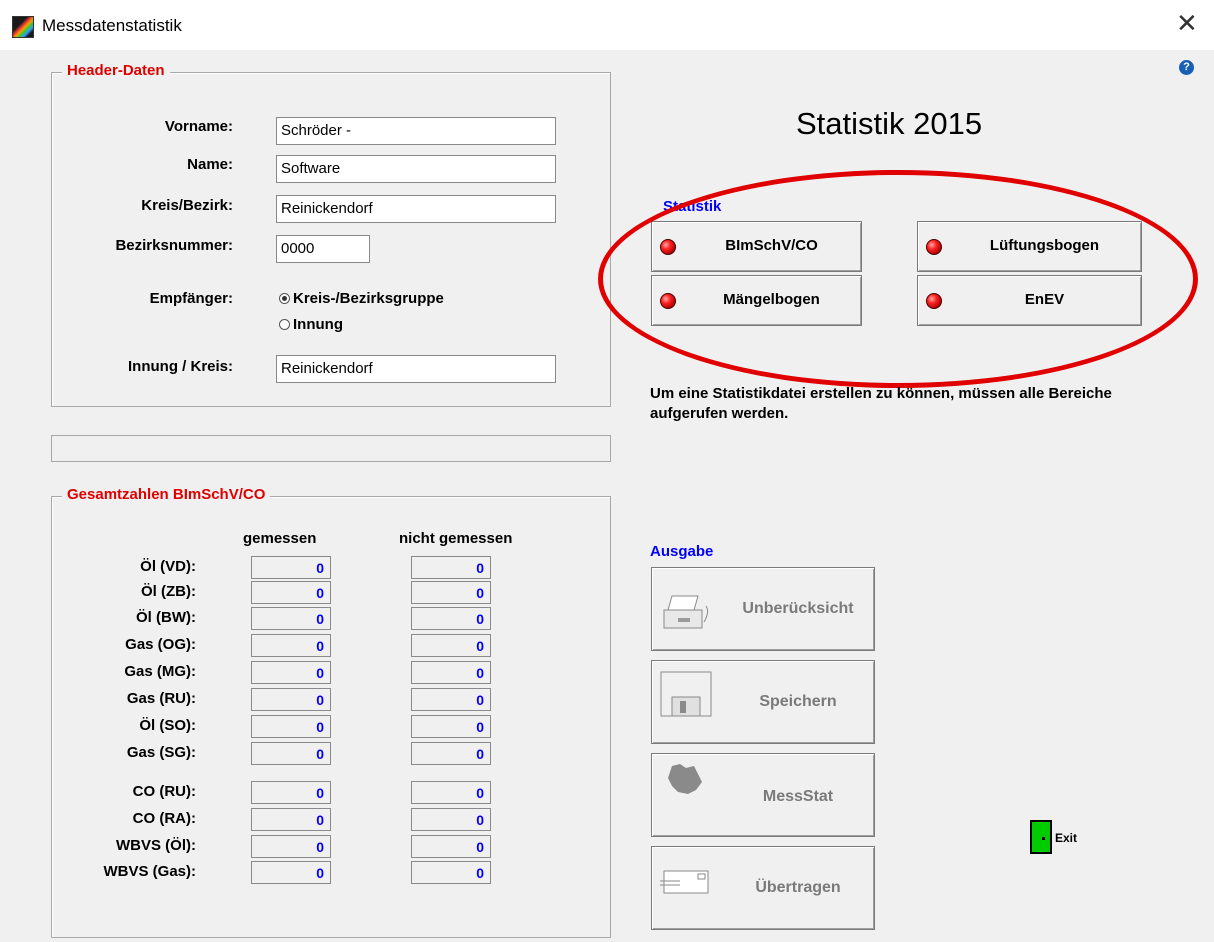 The image size is (1214, 942). What do you see at coordinates (112, 25) in the screenshot?
I see `window-title: Messdatenstatistik` at bounding box center [112, 25].